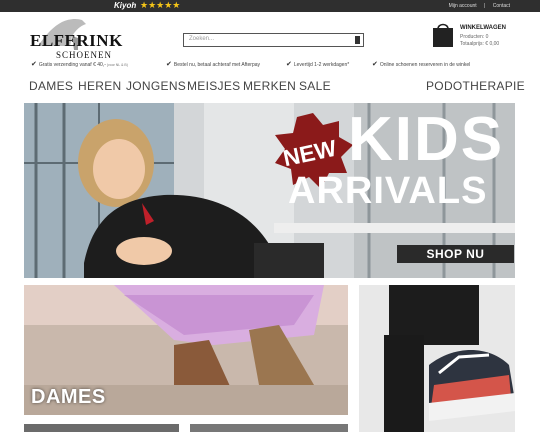 This screenshot has height=432, width=540. Describe the element at coordinates (156, 86) in the screenshot. I see `nav-jongens: JONGENS` at that location.